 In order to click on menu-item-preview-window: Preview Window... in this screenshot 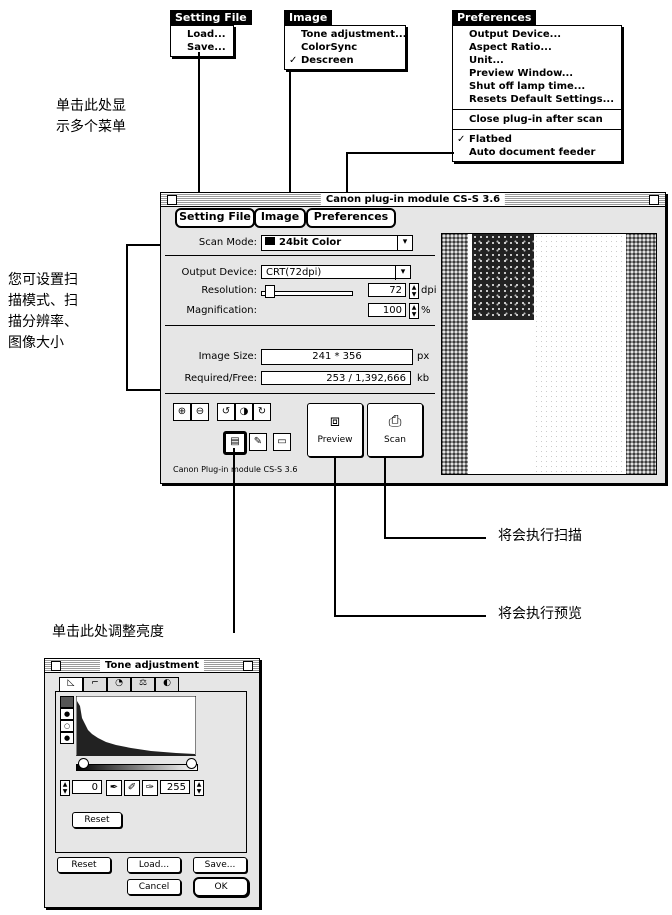, I will do `click(537, 73)`.